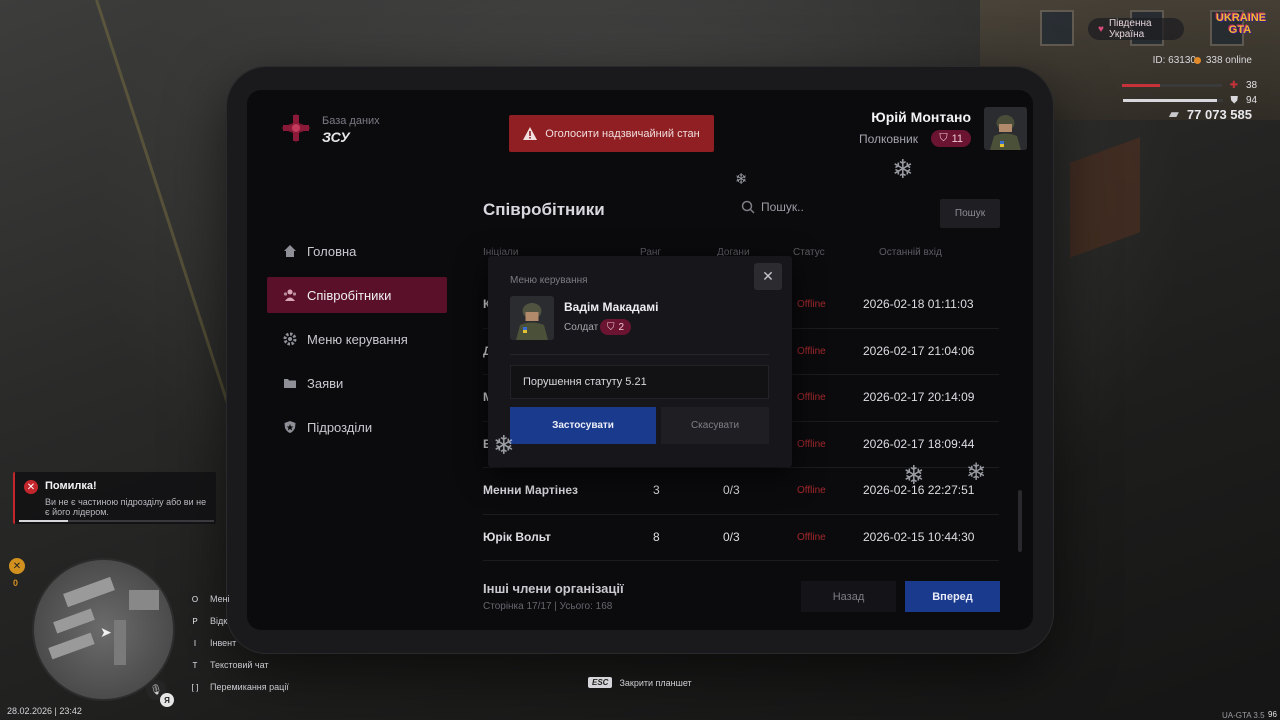 The width and height of the screenshot is (1280, 720). What do you see at coordinates (17, 566) in the screenshot?
I see `tools-icon: ✕` at bounding box center [17, 566].